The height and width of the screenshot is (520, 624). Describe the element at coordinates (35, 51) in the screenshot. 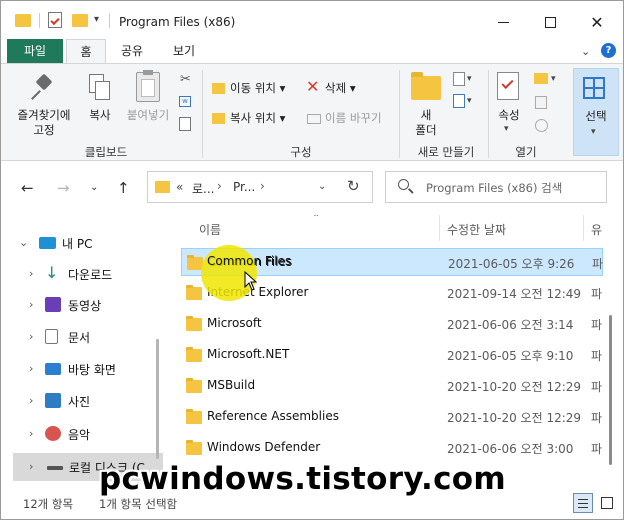

I see `tab-file: 파일` at that location.